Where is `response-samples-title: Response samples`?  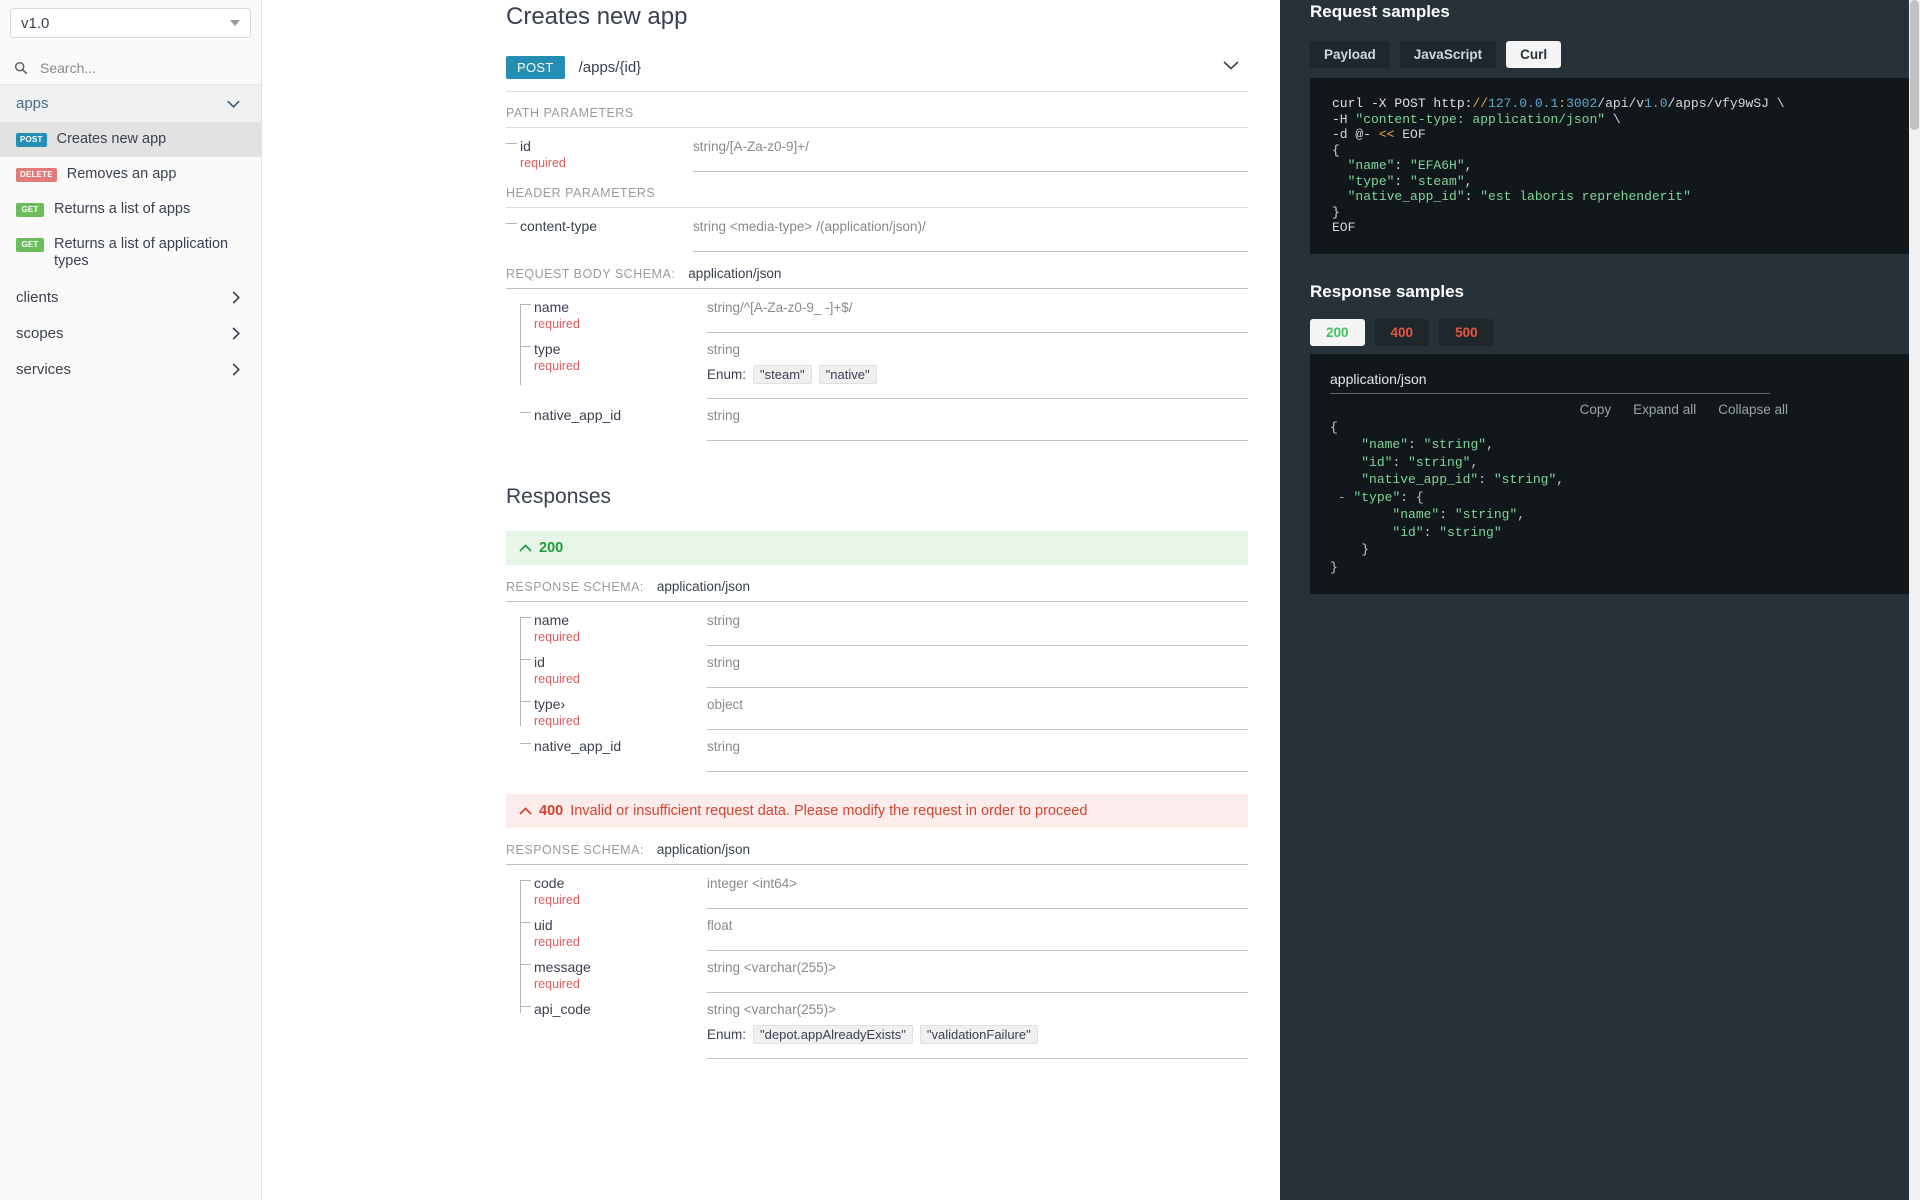
response-samples-title: Response samples is located at coordinates (1387, 291).